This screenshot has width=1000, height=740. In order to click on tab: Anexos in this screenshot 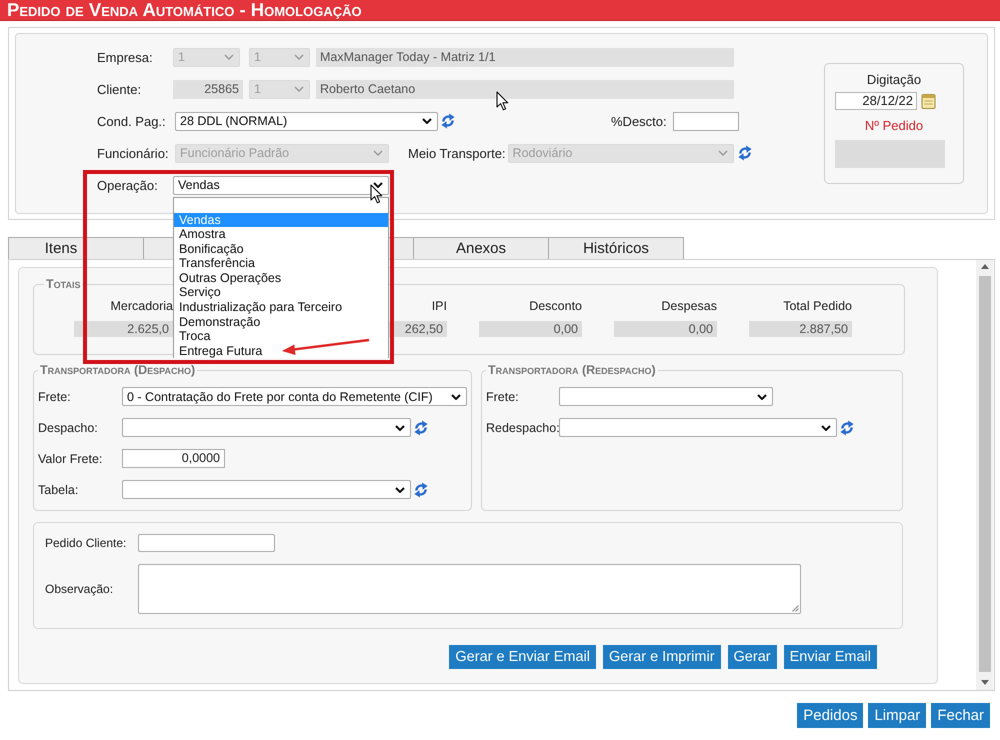, I will do `click(481, 248)`.